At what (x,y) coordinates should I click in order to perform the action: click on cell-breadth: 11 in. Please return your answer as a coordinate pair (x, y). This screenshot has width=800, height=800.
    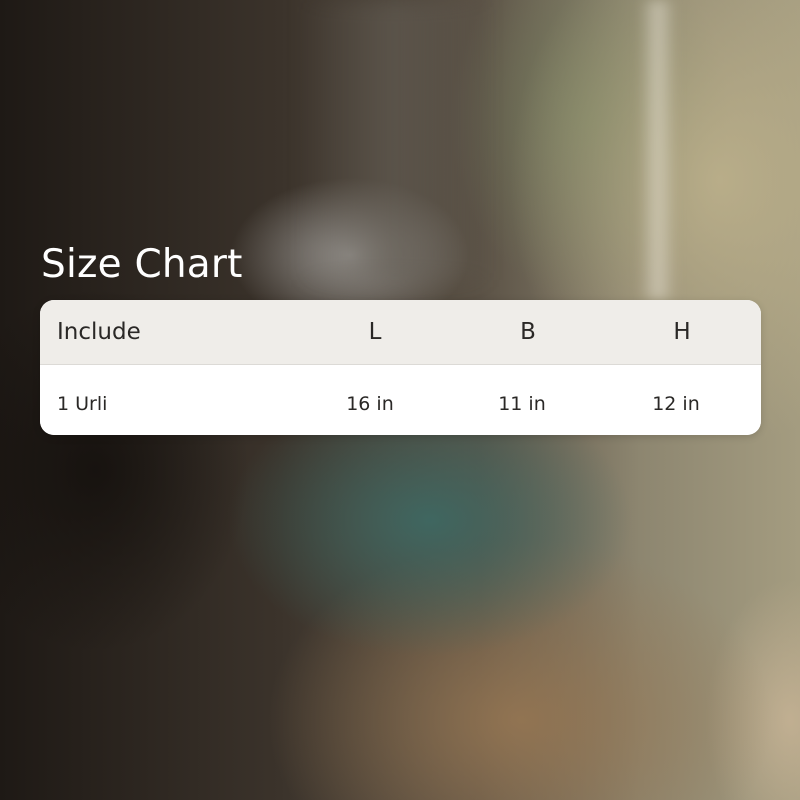
    Looking at the image, I should click on (522, 404).